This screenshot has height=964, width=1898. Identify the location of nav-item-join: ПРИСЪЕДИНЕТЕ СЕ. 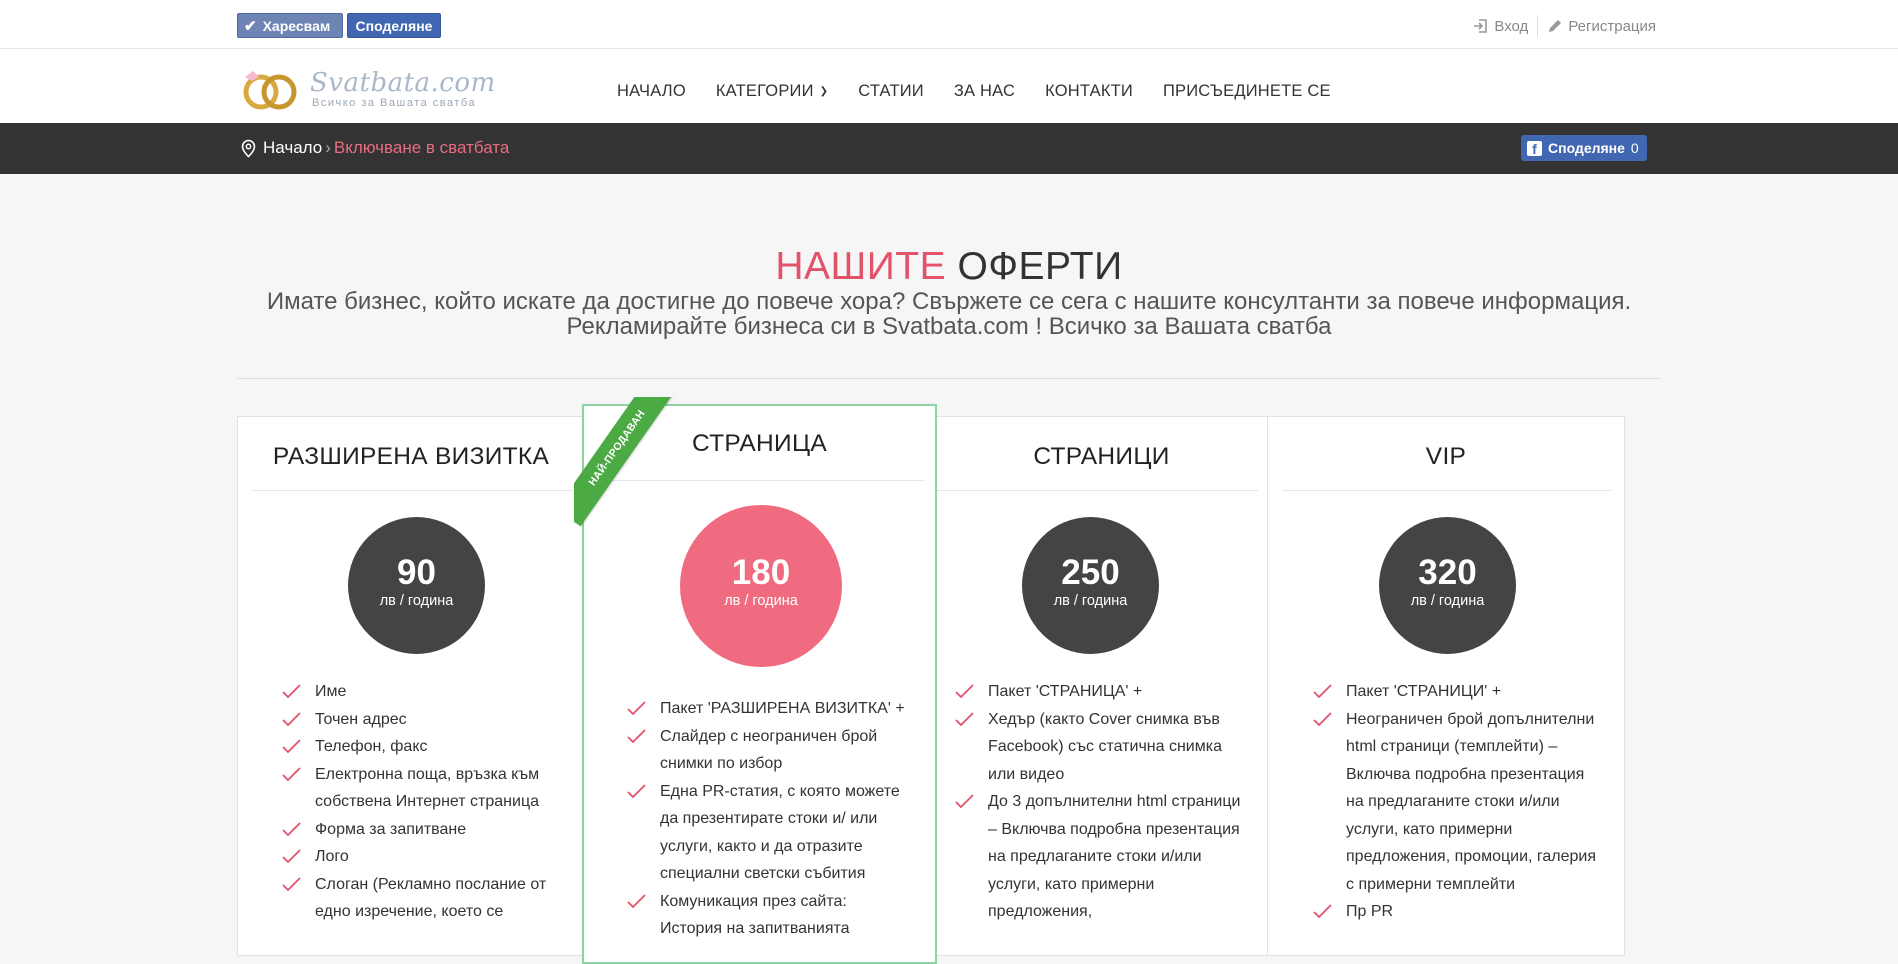
(1247, 91).